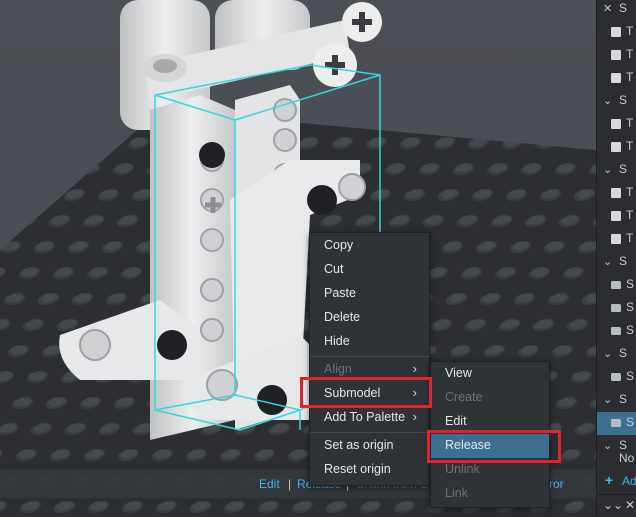  What do you see at coordinates (607, 8) in the screenshot?
I see `chevron-down-icon: ✕` at bounding box center [607, 8].